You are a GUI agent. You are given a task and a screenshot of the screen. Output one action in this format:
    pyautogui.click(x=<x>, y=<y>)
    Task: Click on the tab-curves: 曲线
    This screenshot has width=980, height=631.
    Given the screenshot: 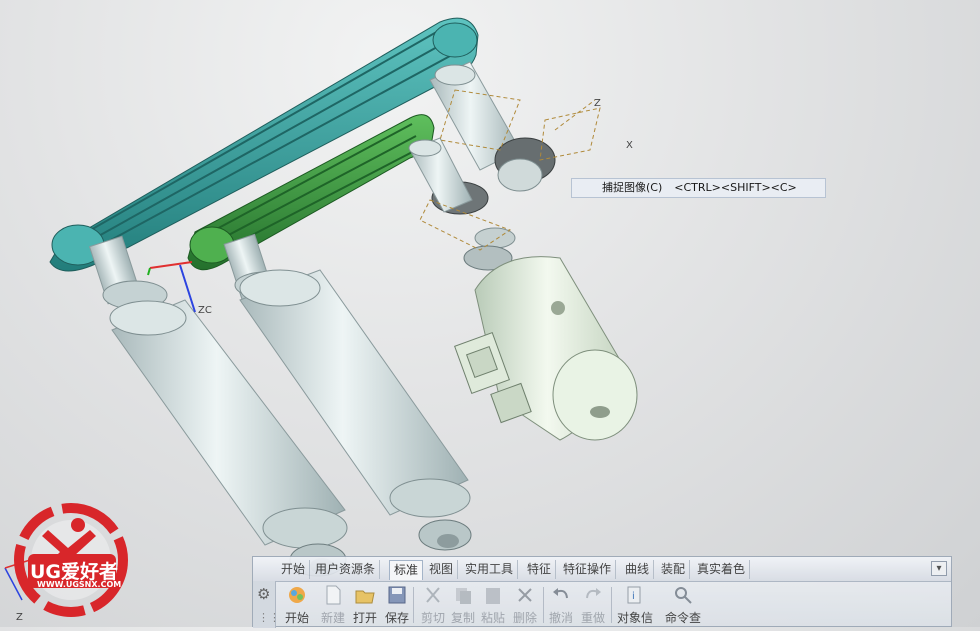 What is the action you would take?
    pyautogui.click(x=638, y=569)
    